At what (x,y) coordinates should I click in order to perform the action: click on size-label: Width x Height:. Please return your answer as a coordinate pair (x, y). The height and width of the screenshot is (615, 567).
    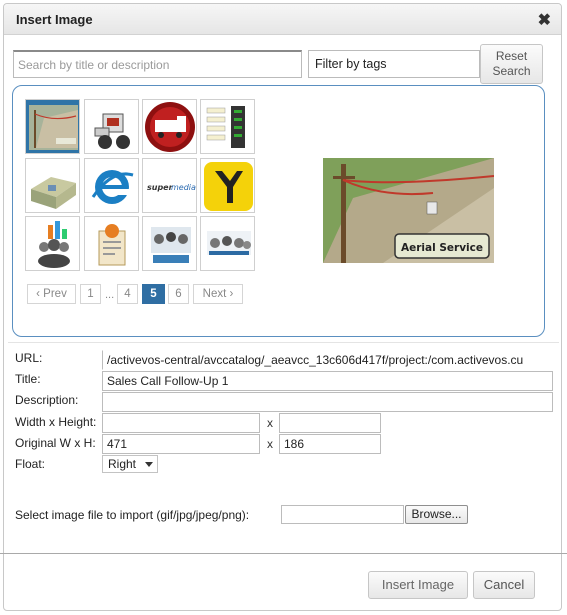
    Looking at the image, I should click on (56, 422).